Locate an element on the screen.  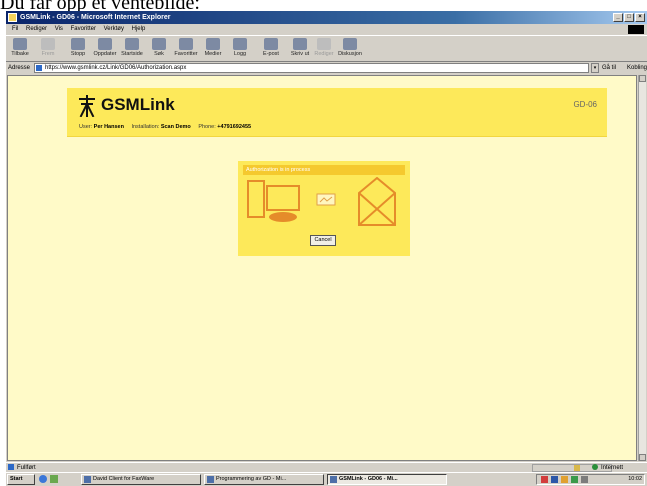
vertical-scrollbar is located at coordinates (642, 268).